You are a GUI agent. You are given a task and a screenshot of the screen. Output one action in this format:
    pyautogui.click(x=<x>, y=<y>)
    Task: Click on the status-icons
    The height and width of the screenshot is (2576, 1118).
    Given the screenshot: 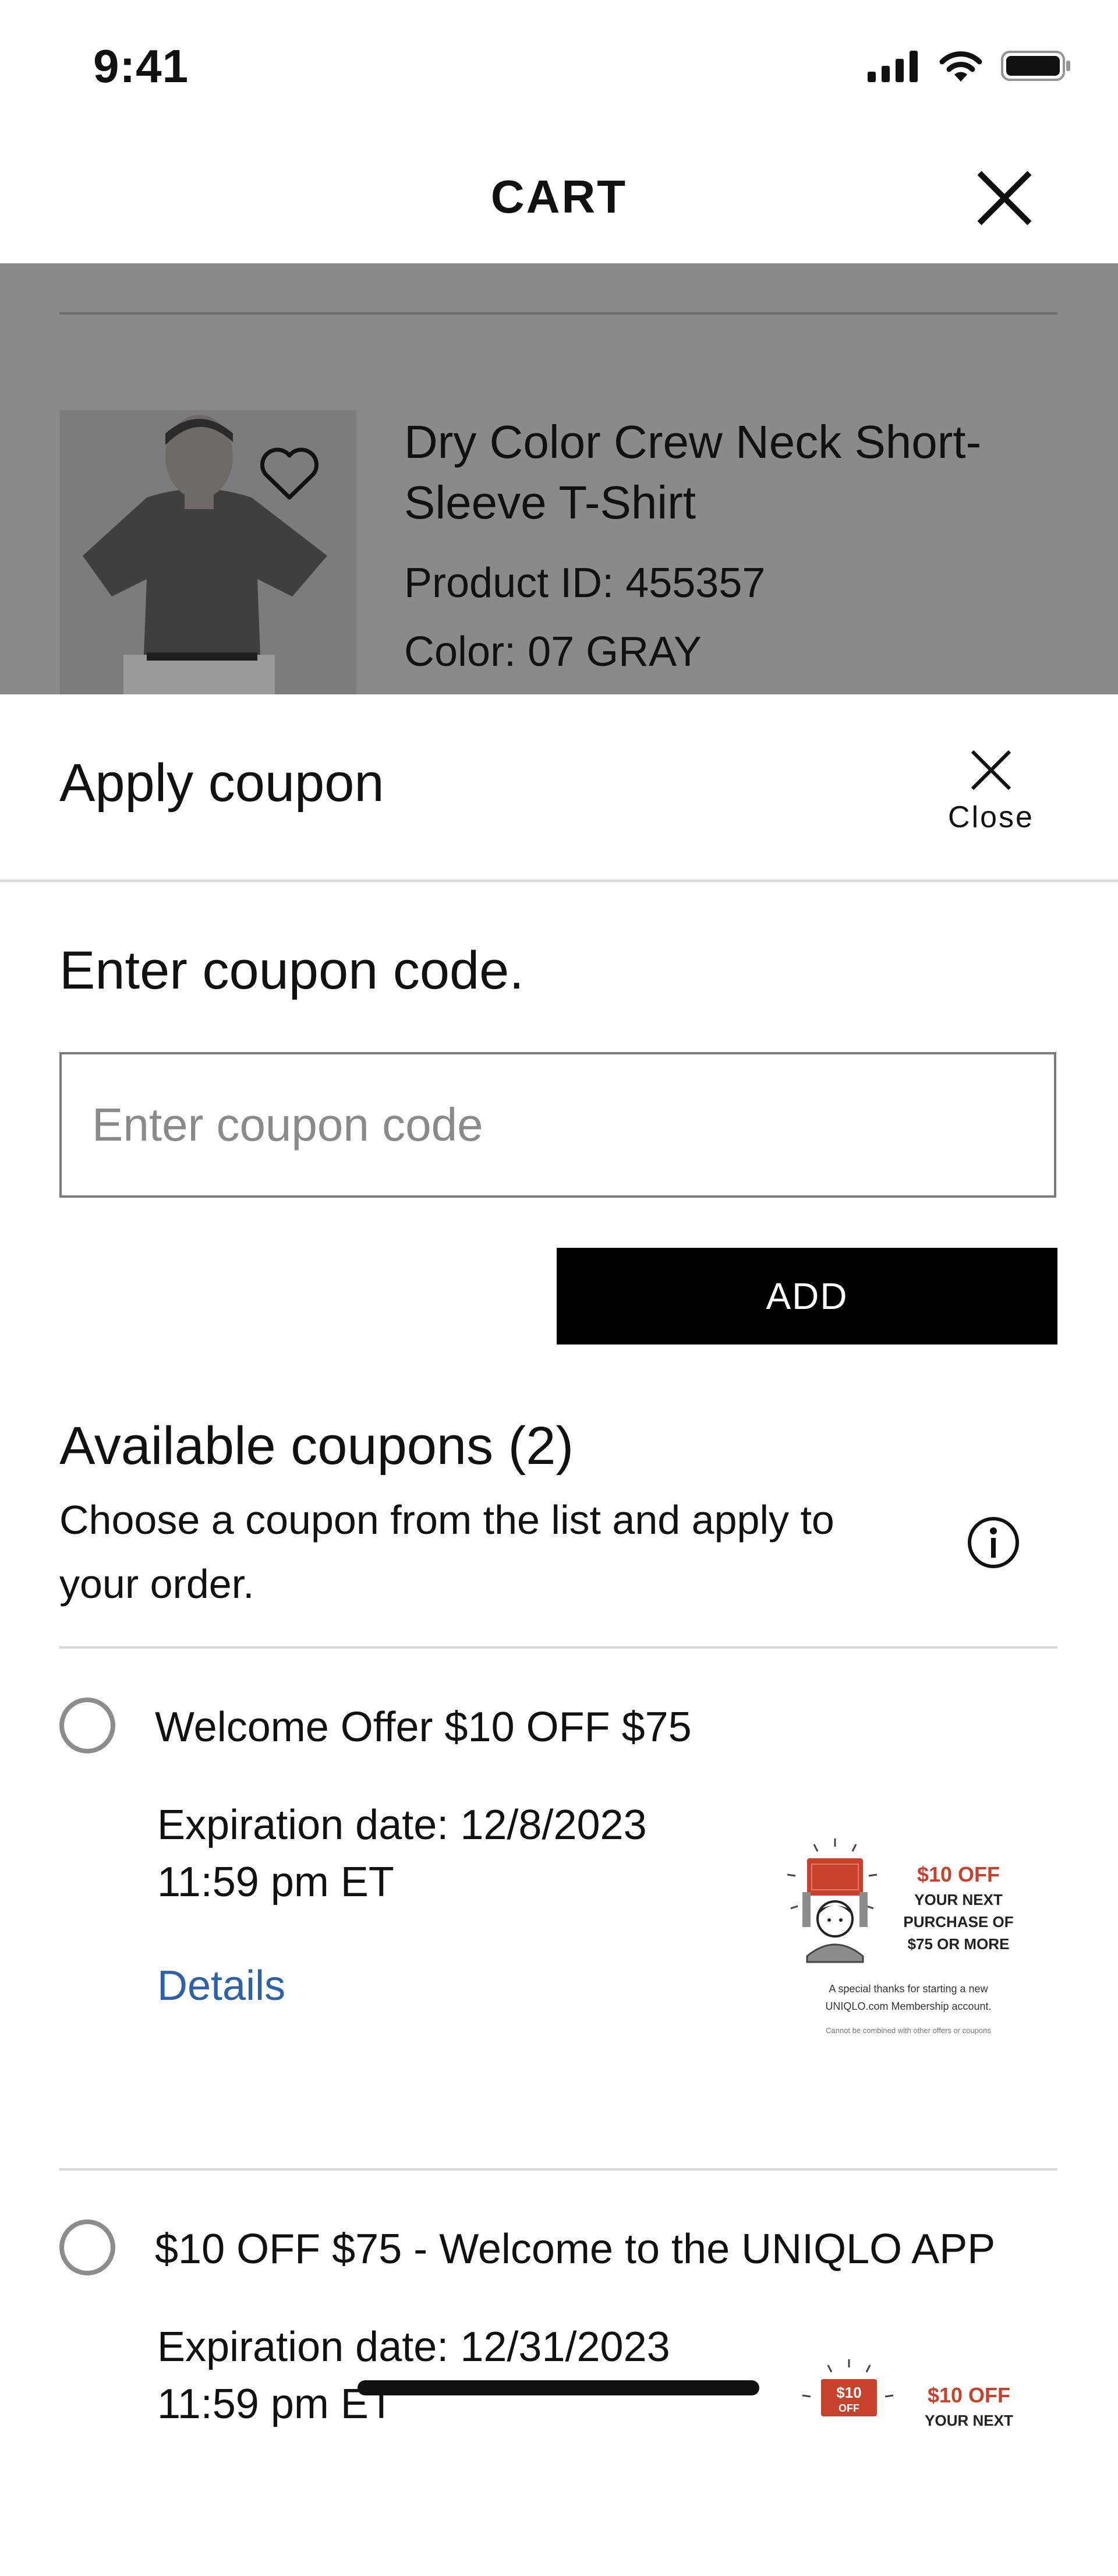 What is the action you would take?
    pyautogui.click(x=970, y=66)
    